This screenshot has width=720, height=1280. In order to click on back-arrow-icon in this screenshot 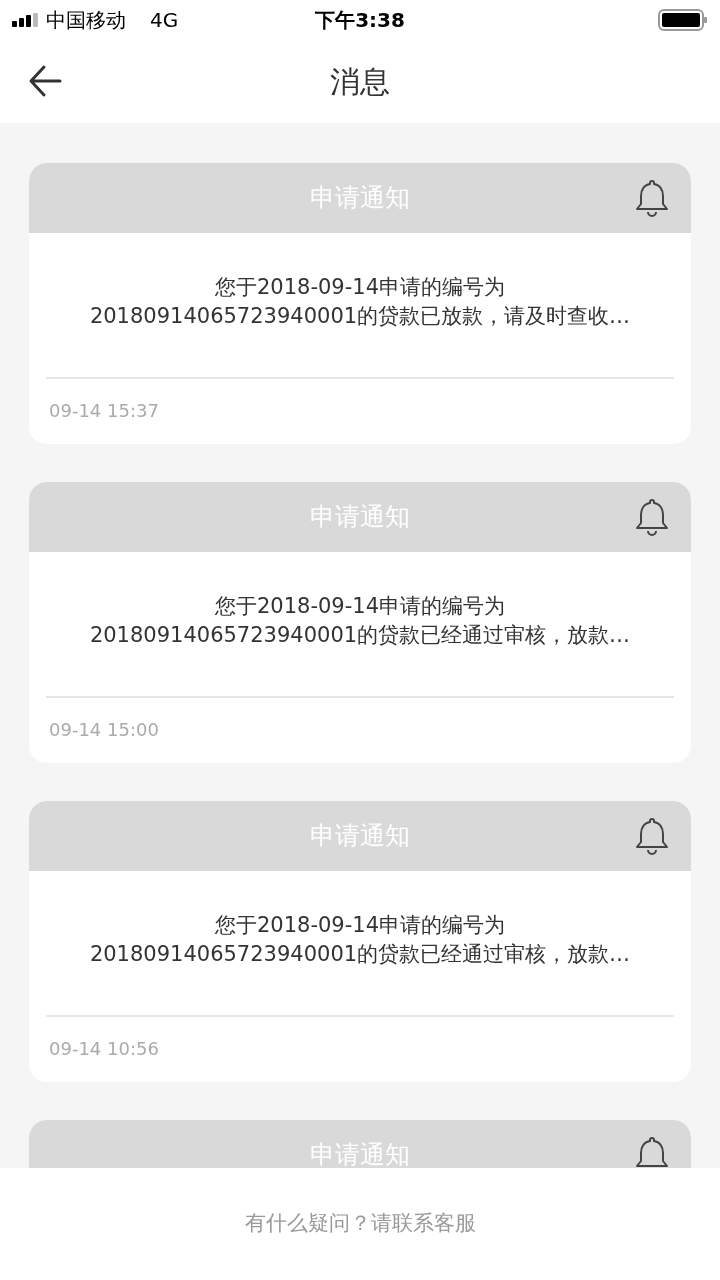, I will do `click(45, 81)`.